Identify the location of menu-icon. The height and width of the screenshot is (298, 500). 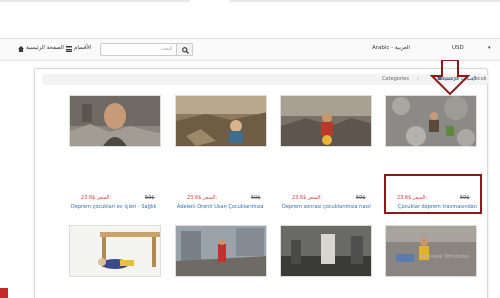
(69, 49).